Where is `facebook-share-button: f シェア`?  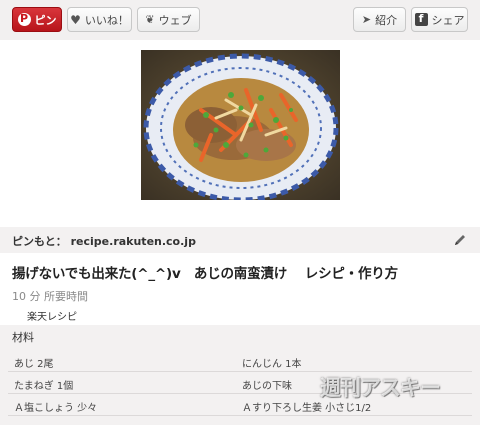
facebook-share-button: f シェア is located at coordinates (439, 19).